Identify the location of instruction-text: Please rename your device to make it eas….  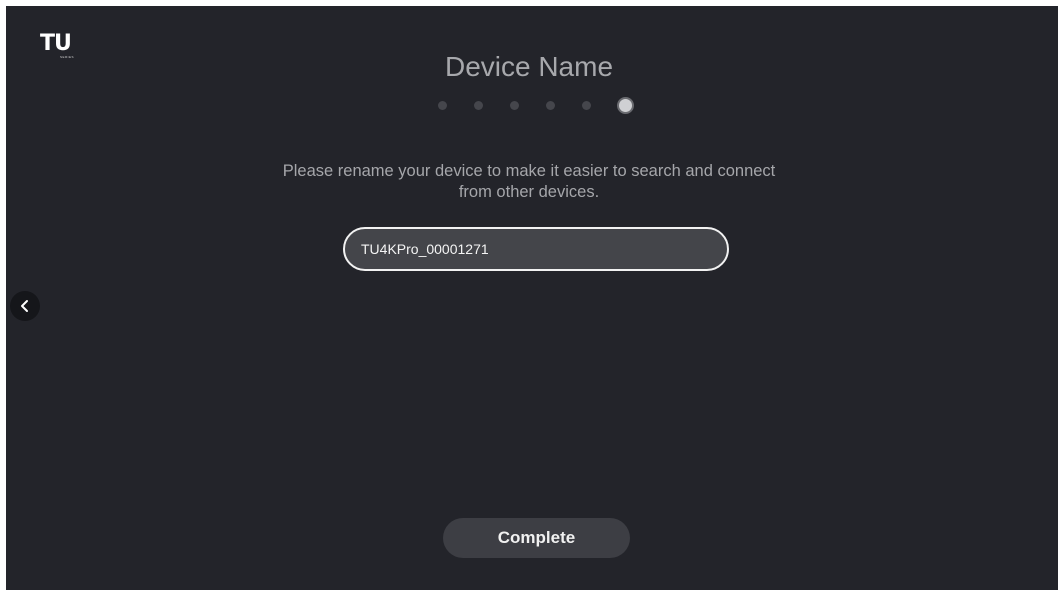
(529, 181).